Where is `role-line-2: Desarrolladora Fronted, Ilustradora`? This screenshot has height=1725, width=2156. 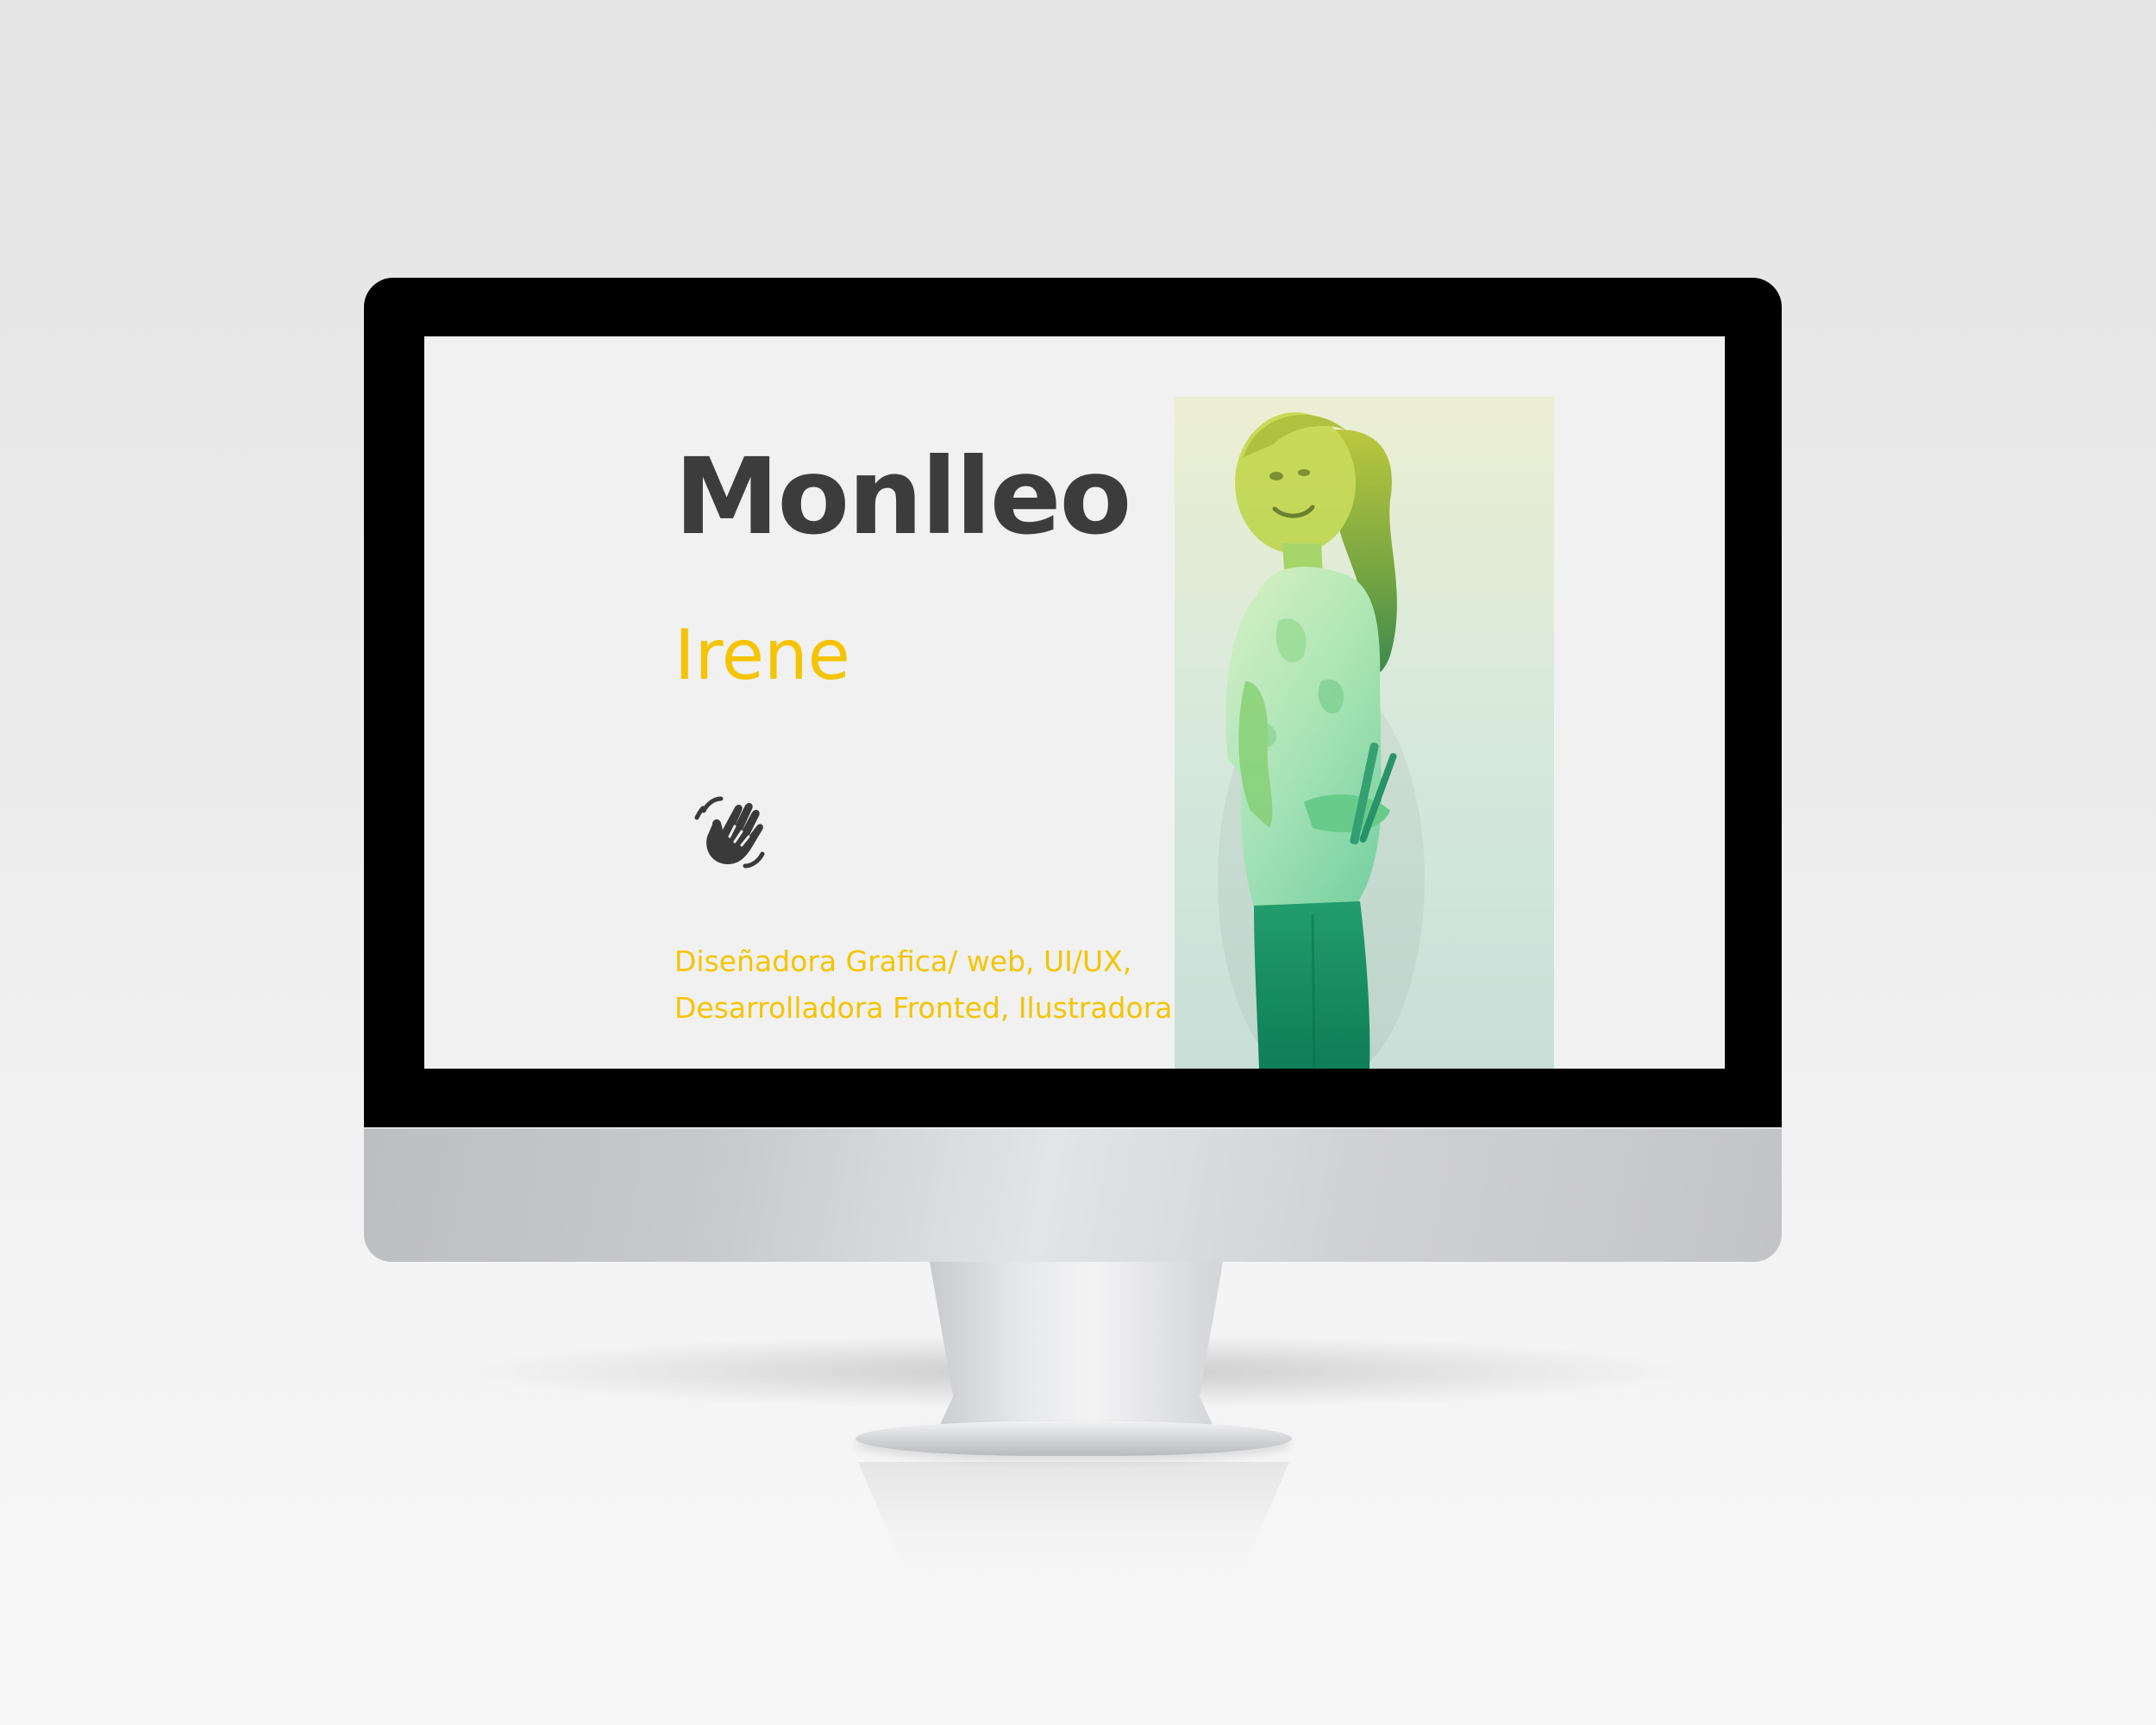
role-line-2: Desarrolladora Fronted, Ilustradora is located at coordinates (923, 1008).